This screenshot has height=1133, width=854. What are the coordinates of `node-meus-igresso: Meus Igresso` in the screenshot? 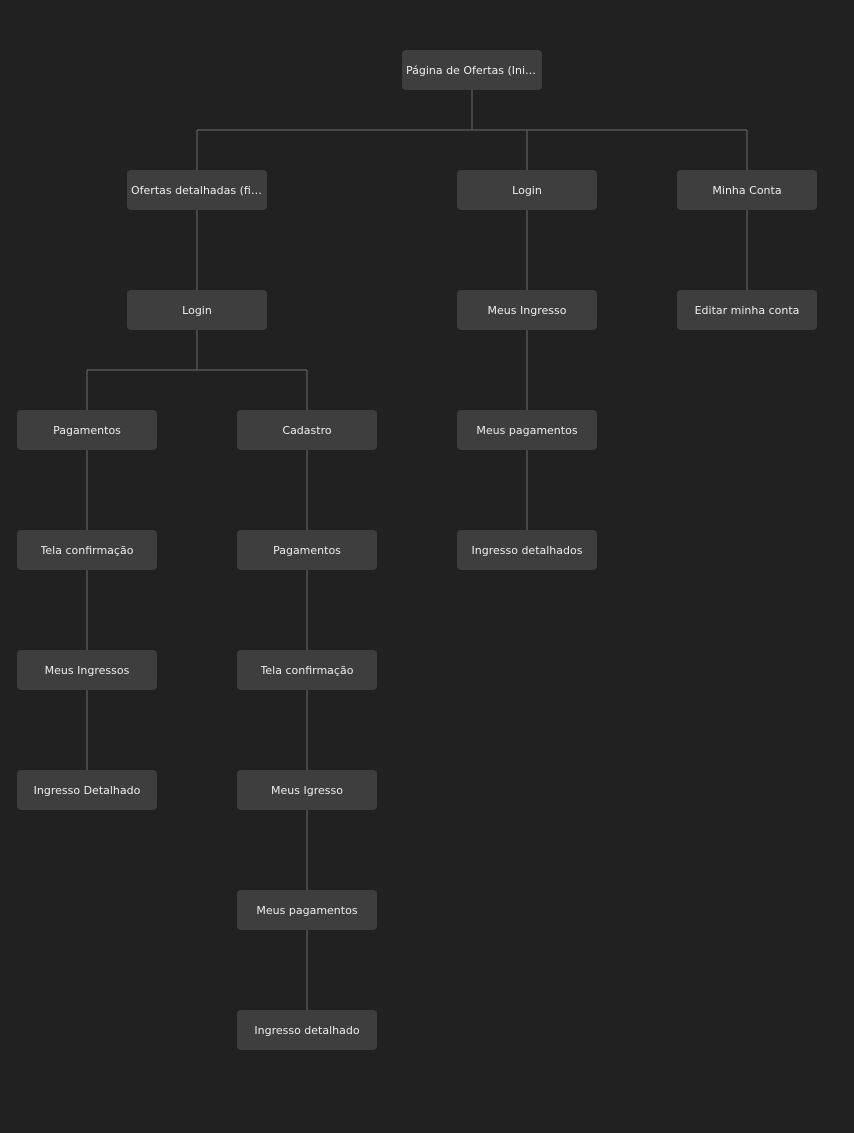 It's located at (307, 790).